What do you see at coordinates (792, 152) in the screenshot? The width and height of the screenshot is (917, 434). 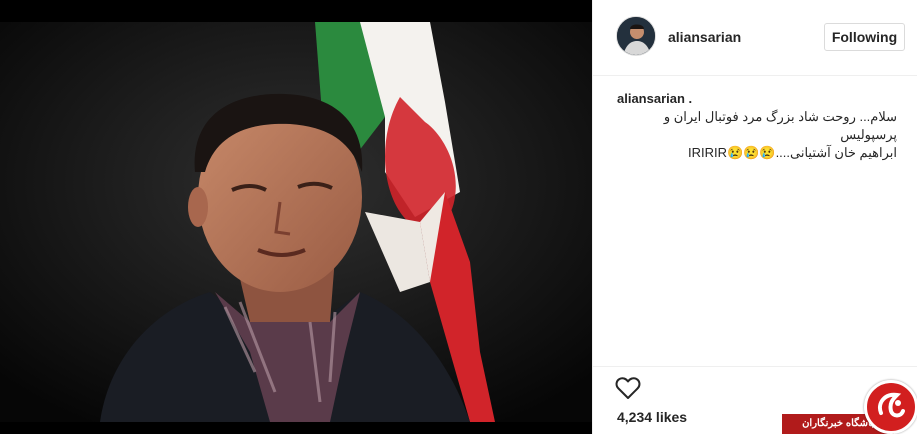 I see `caption-line-2: ابراهیم خان آشتیانی....😢😢😢IRIRIR` at bounding box center [792, 152].